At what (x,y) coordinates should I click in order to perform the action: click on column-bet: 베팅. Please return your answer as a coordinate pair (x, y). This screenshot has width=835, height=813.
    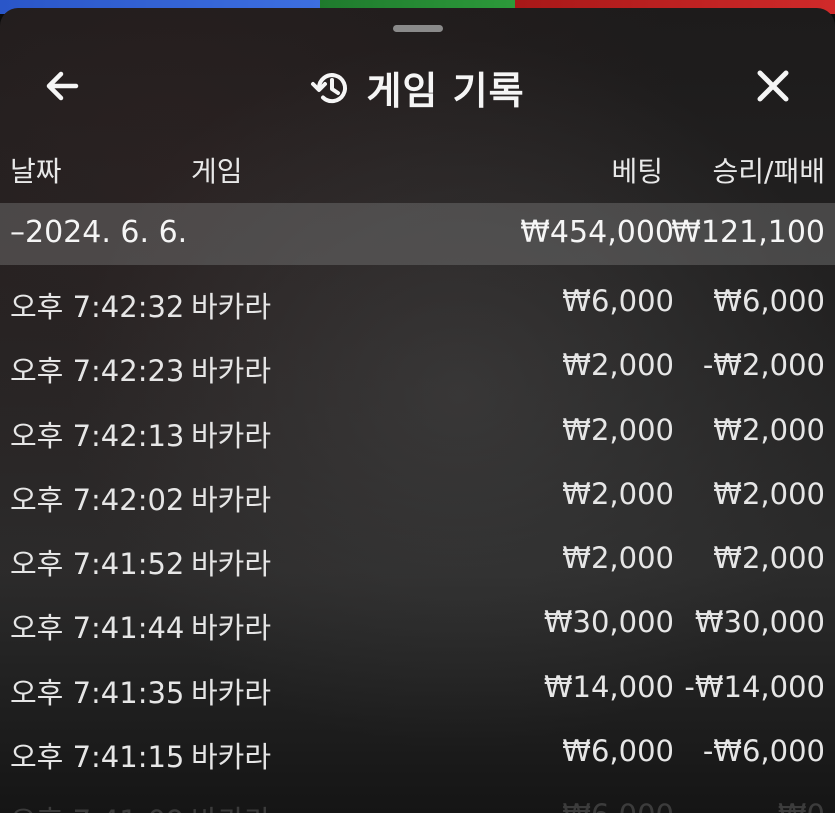
    Looking at the image, I should click on (637, 171).